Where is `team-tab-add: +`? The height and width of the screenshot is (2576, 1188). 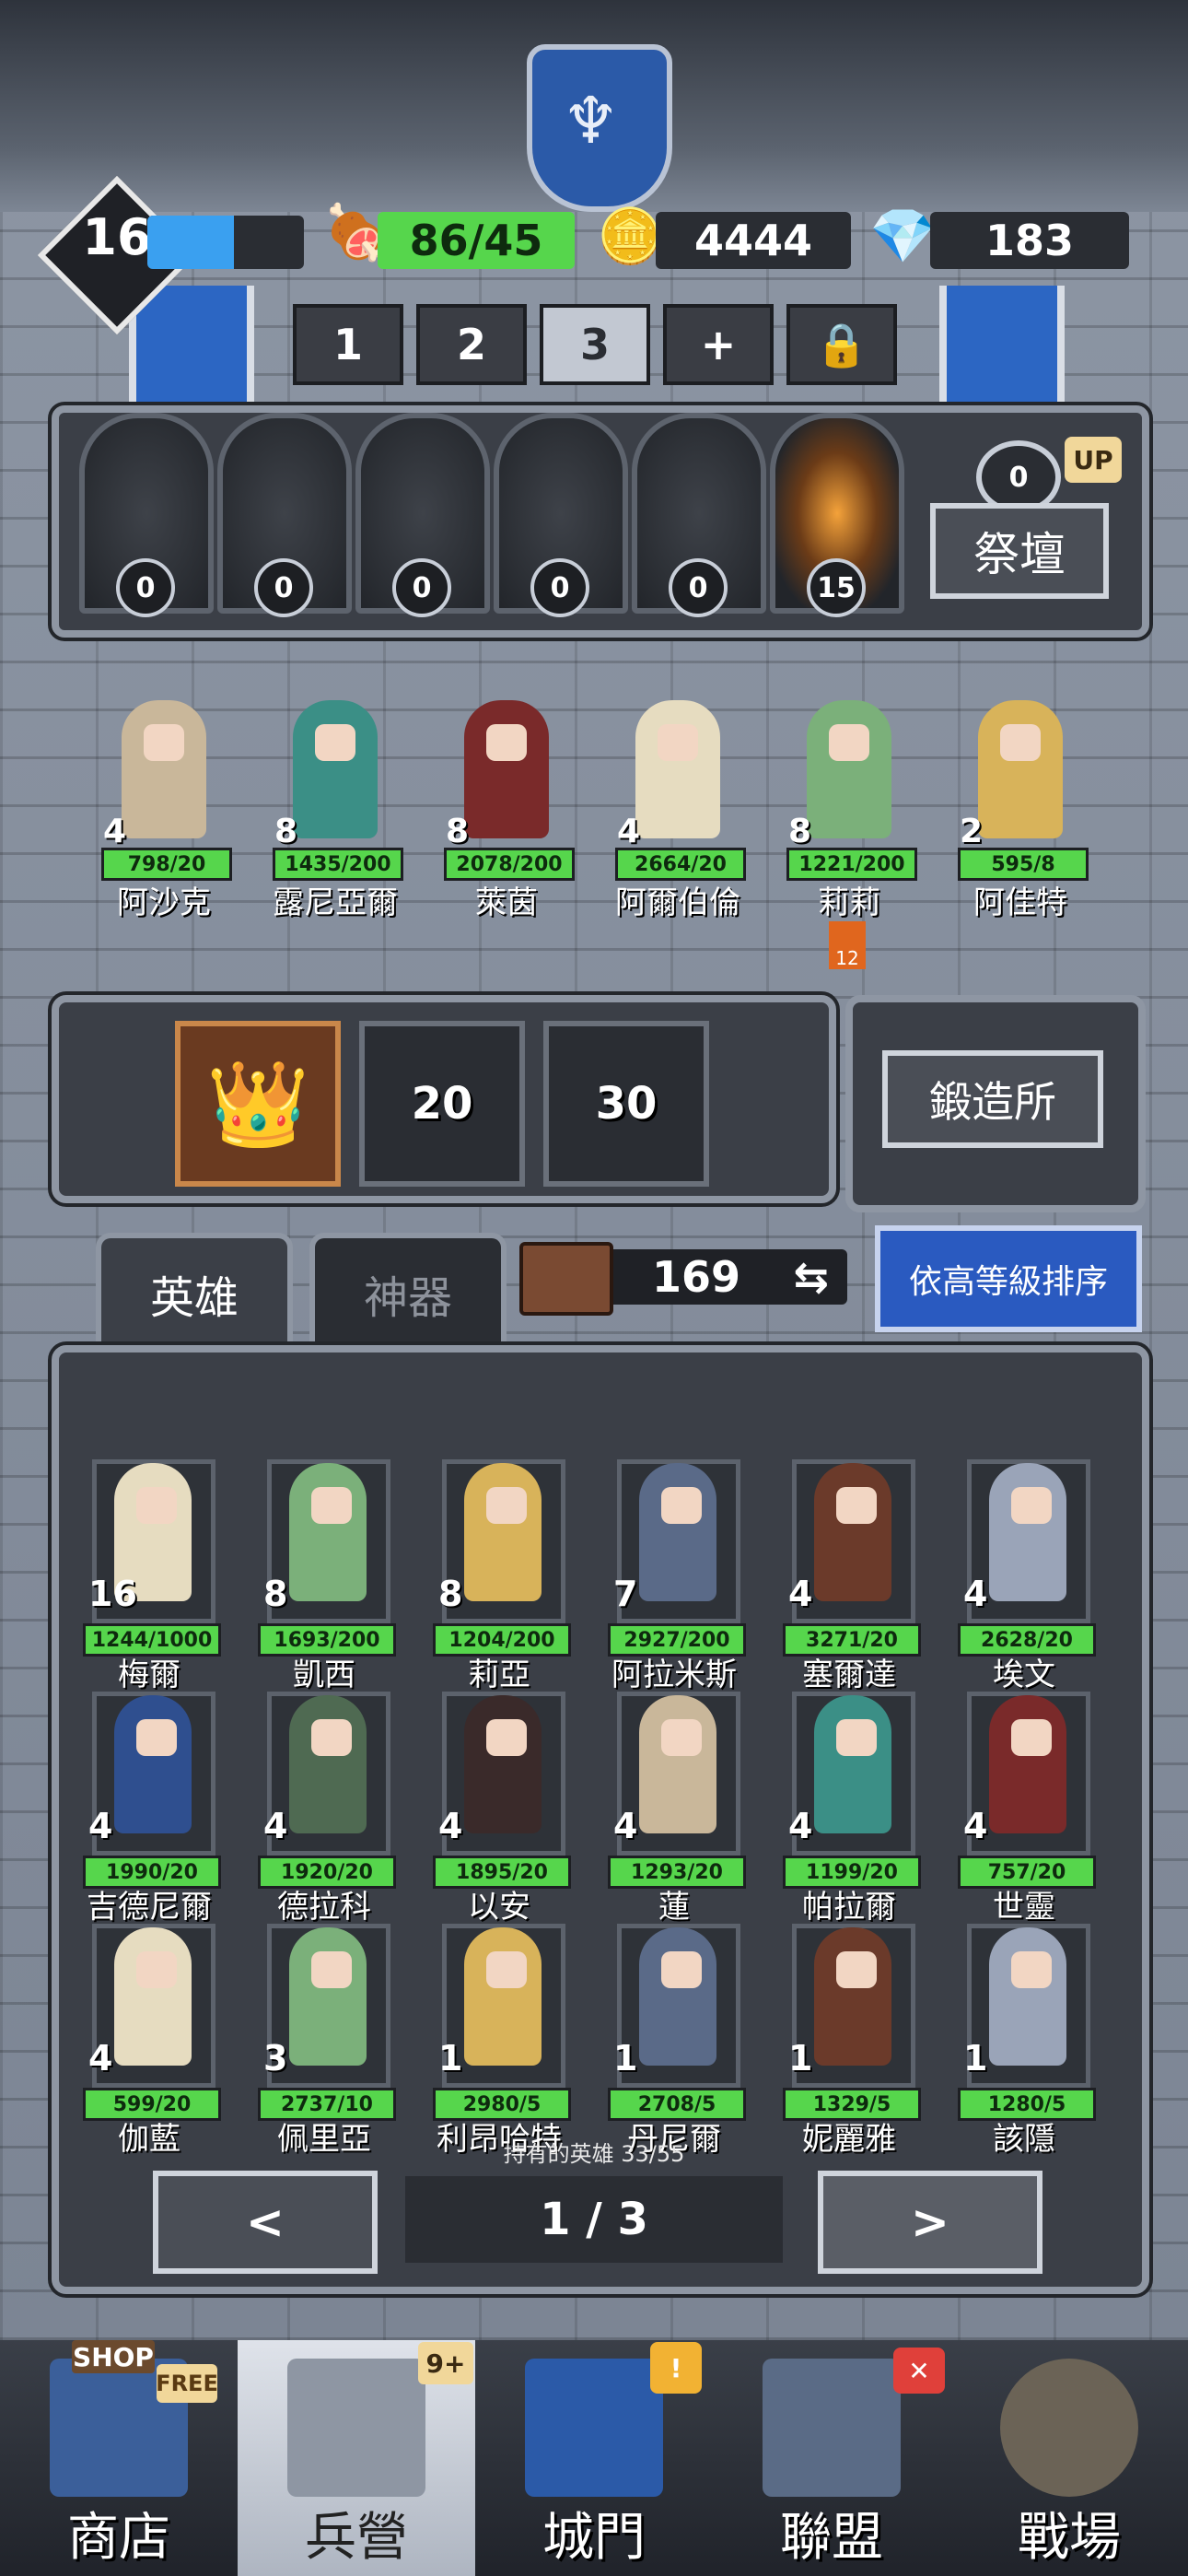
team-tab-add: + is located at coordinates (719, 344).